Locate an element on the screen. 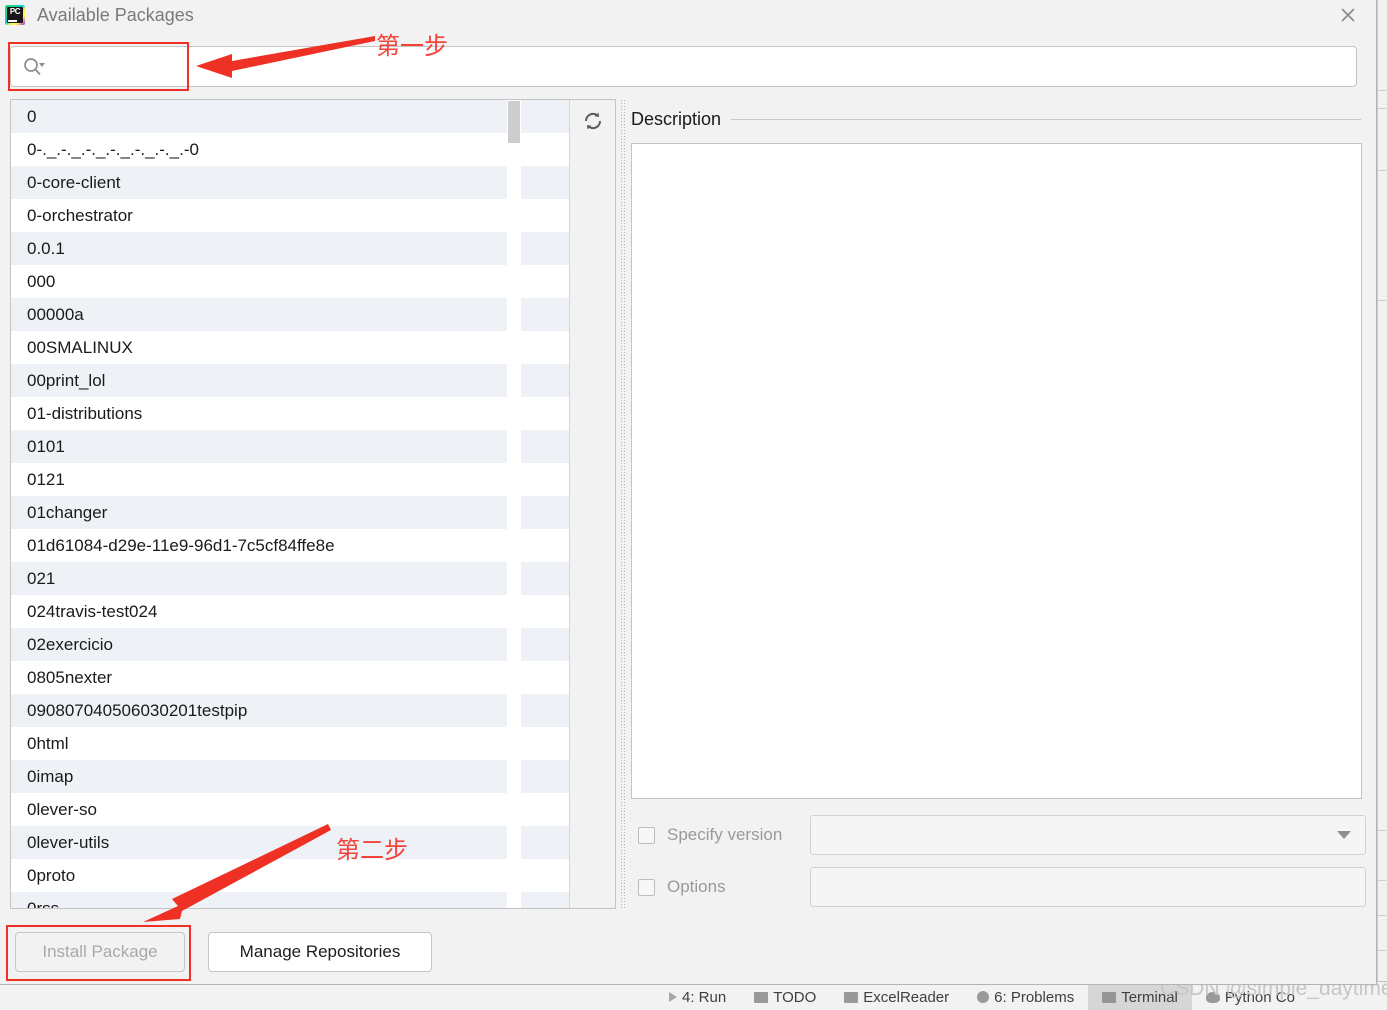  package-list-item: 024travis-test024 is located at coordinates (290, 611).